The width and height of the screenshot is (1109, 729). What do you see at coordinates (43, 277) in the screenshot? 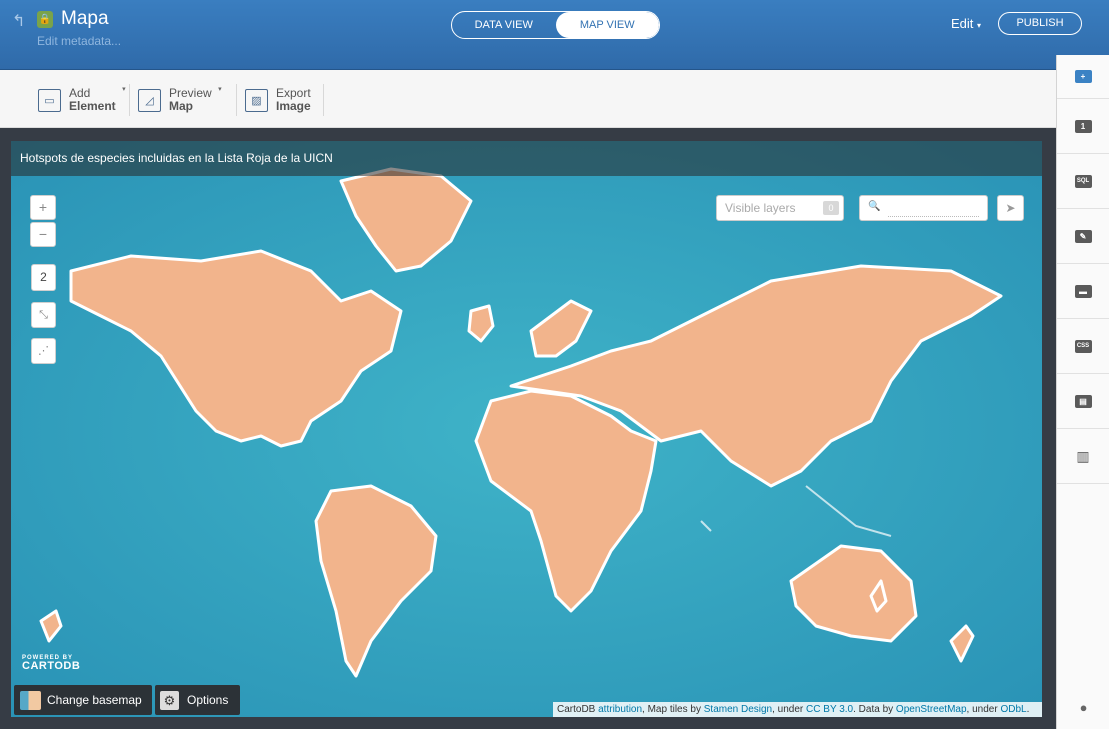
I see `zoom-level-indicator: 2` at bounding box center [43, 277].